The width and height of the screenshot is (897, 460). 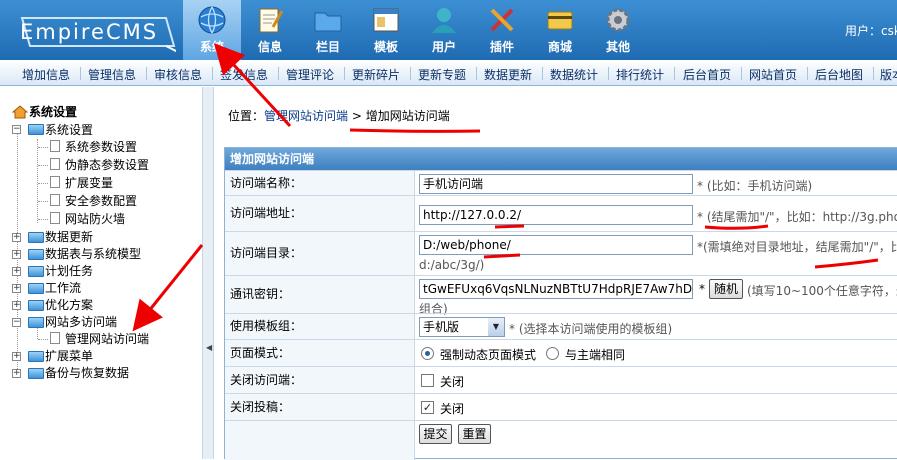 What do you see at coordinates (415, 130) in the screenshot?
I see `underline-current` at bounding box center [415, 130].